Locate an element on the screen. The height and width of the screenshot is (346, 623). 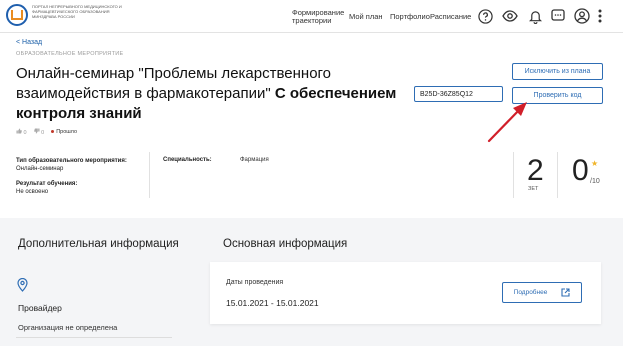
event-kind-label: ОБРАЗОВАТЕЛЬНОЕ МЕРОПРИЯТИЕ is located at coordinates (70, 54).